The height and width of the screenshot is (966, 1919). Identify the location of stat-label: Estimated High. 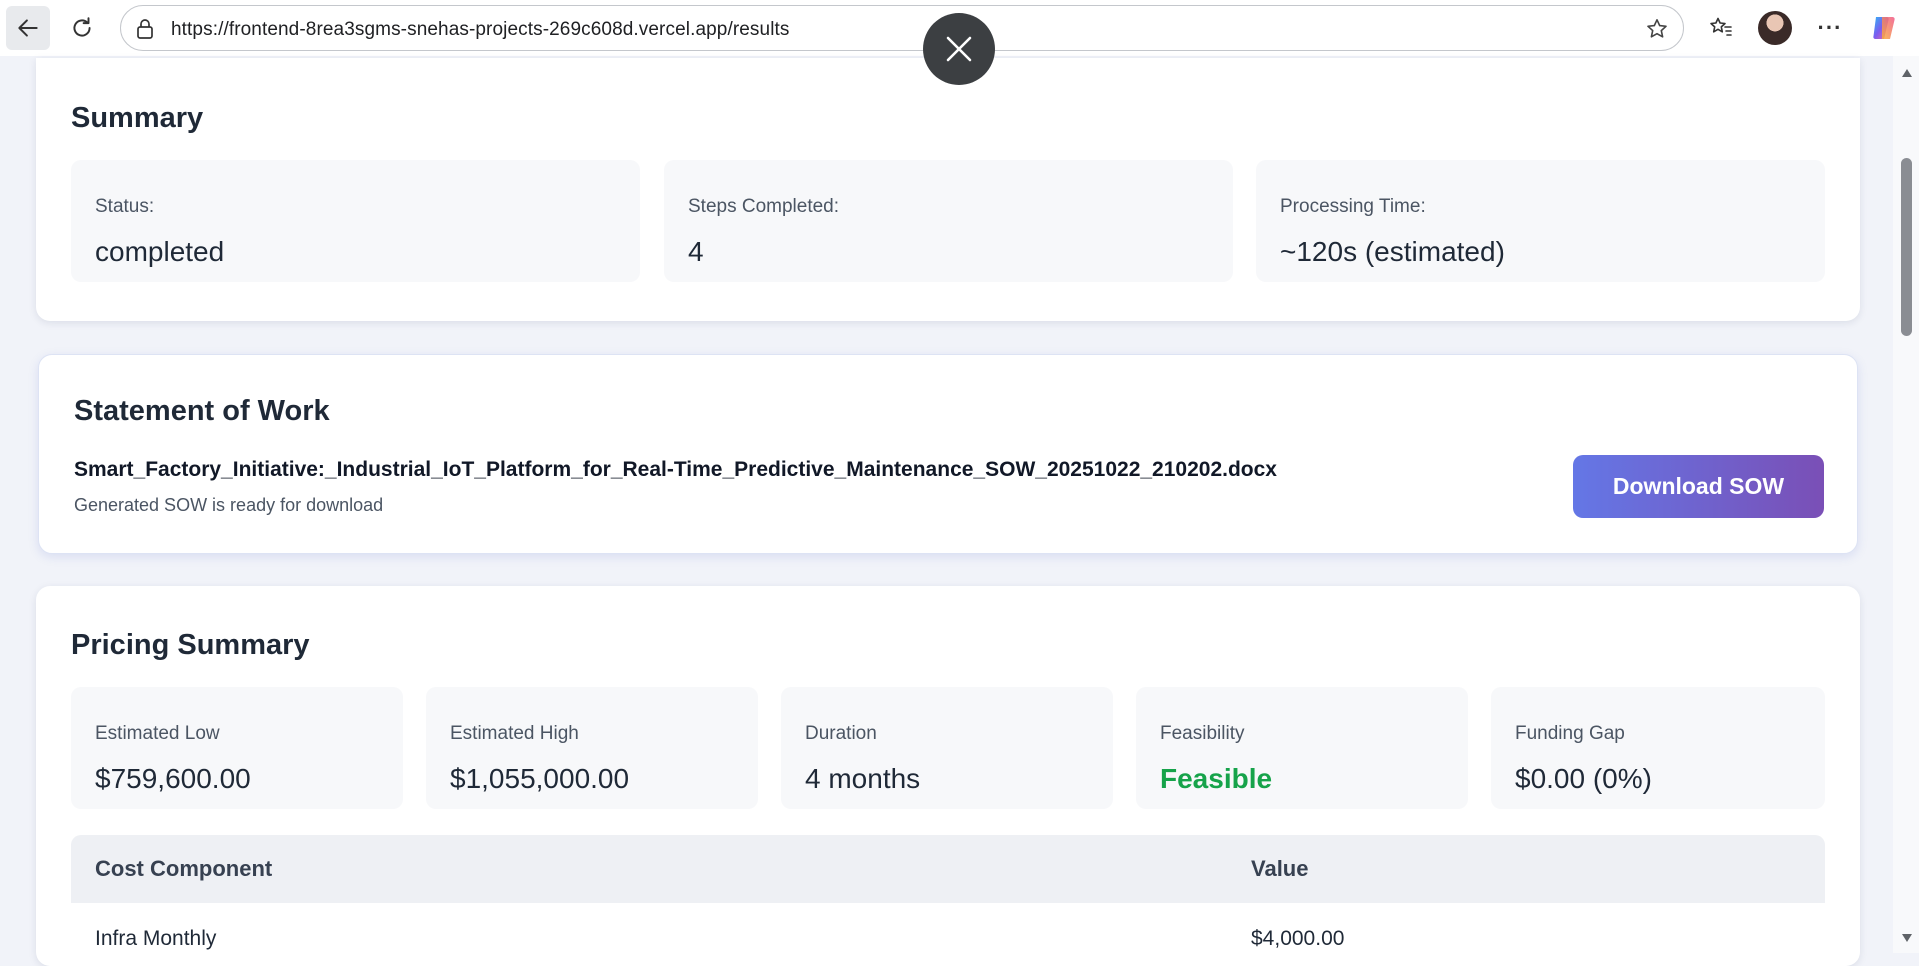
(514, 733).